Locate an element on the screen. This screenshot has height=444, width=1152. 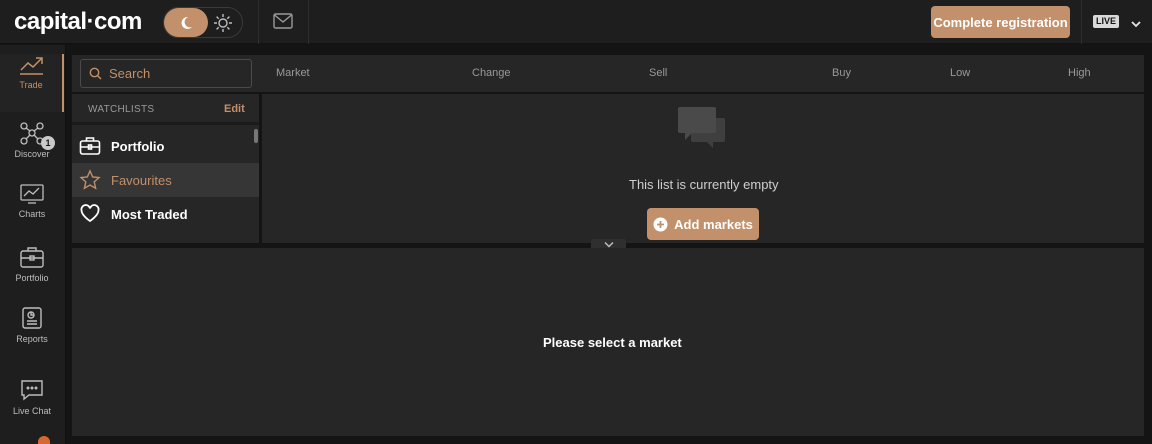
watchlist-item-favourites: Favourites is located at coordinates (166, 180).